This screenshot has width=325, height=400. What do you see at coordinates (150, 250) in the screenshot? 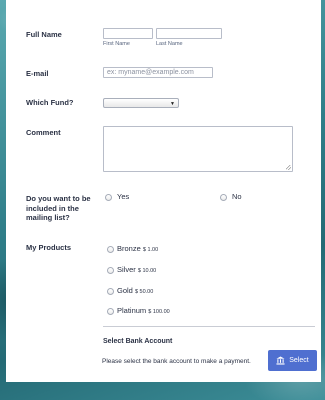
I see `product-price: $ 1.00` at bounding box center [150, 250].